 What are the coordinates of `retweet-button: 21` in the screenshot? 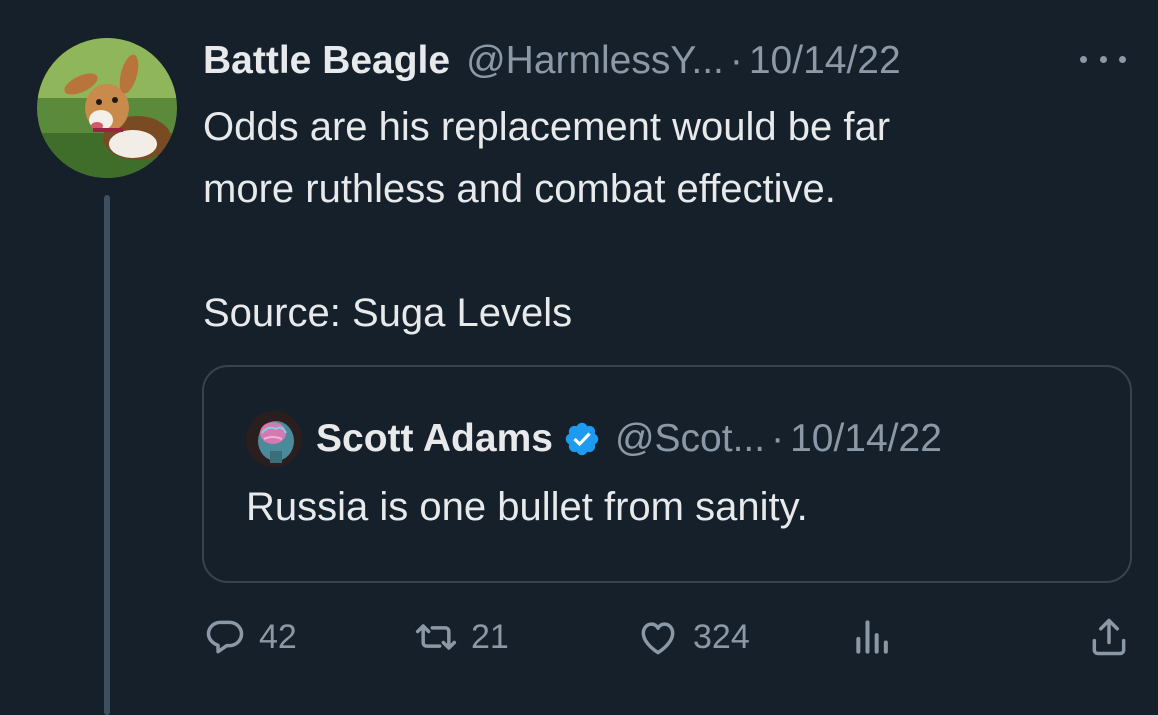 It's located at (461, 637).